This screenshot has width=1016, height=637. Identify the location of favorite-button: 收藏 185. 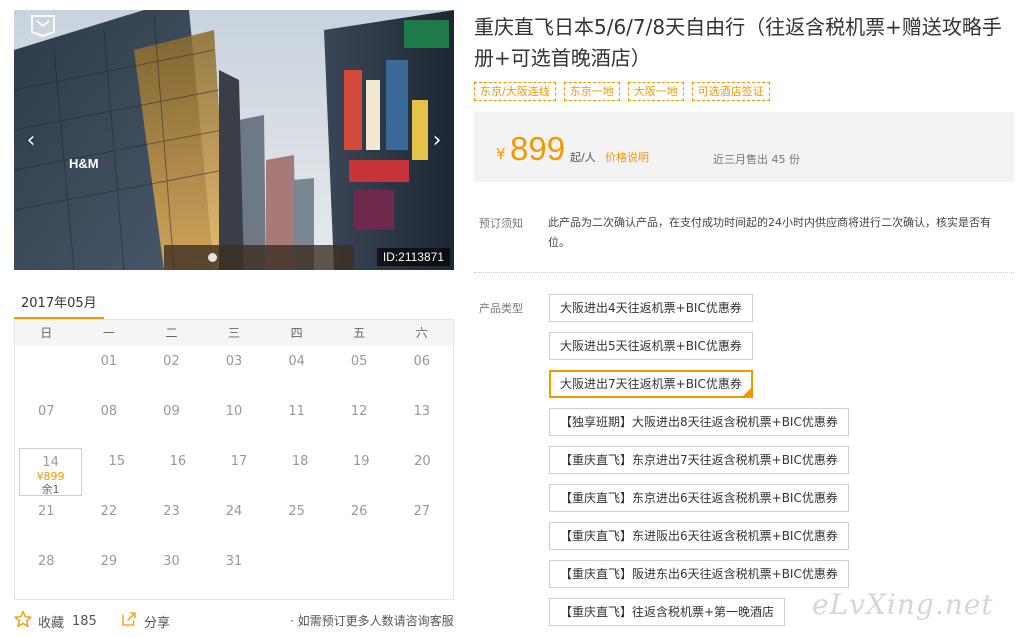
(55, 621).